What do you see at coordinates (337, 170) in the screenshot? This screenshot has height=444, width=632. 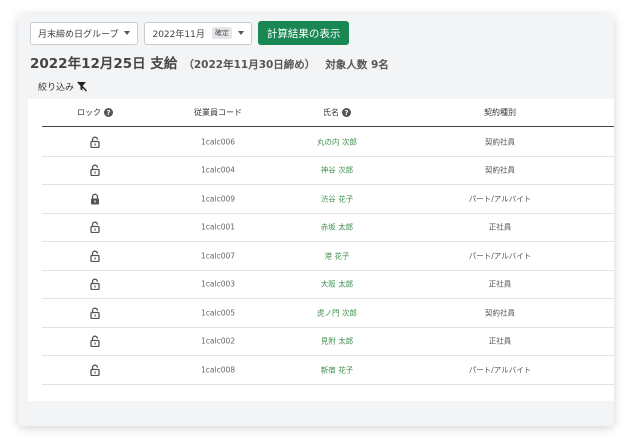 I see `employee-name-link: 神谷 次郎` at bounding box center [337, 170].